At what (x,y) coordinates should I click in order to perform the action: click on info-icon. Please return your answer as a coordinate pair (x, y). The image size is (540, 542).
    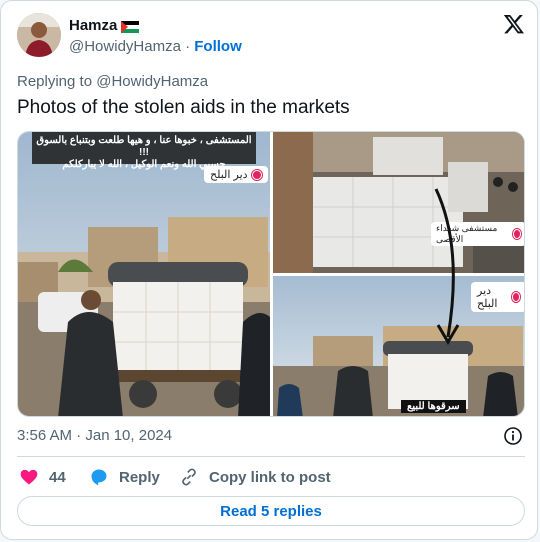
    Looking at the image, I should click on (513, 436).